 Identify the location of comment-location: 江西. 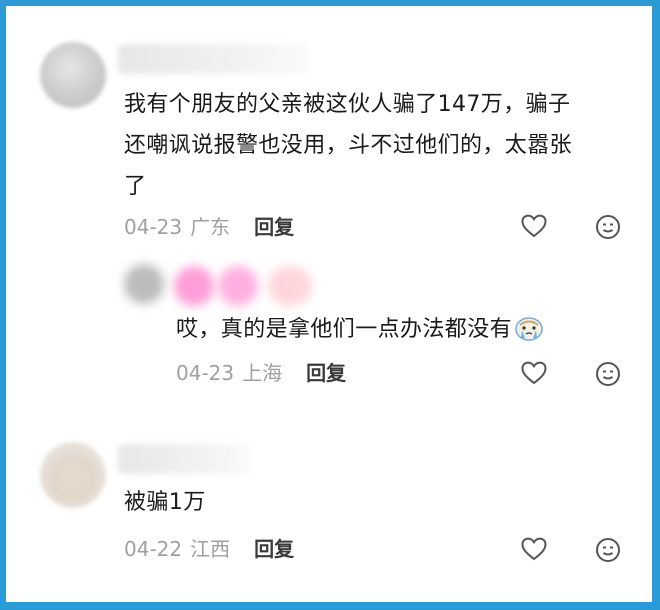
(210, 549).